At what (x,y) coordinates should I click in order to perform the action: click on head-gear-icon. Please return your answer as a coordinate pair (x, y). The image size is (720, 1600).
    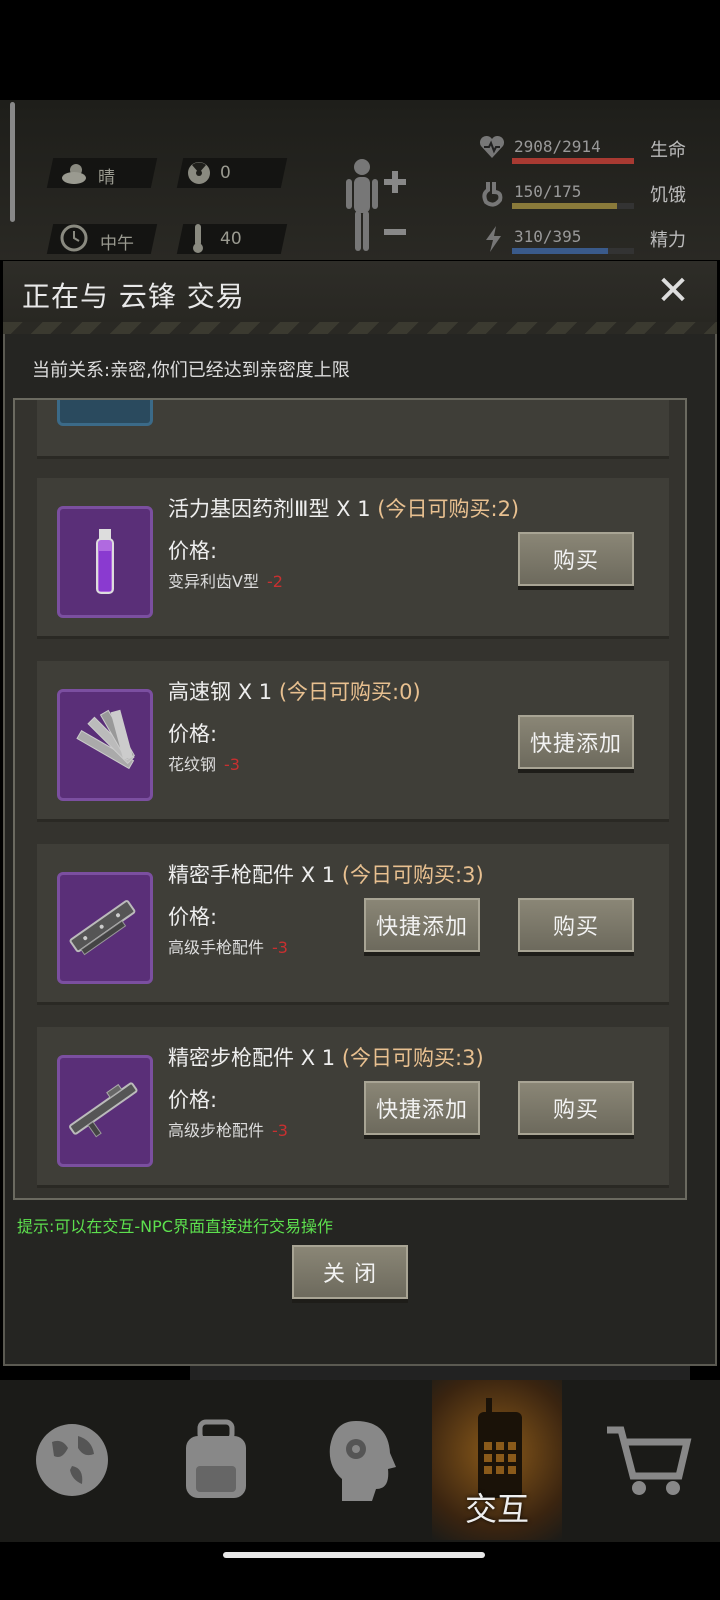
    Looking at the image, I should click on (360, 1460).